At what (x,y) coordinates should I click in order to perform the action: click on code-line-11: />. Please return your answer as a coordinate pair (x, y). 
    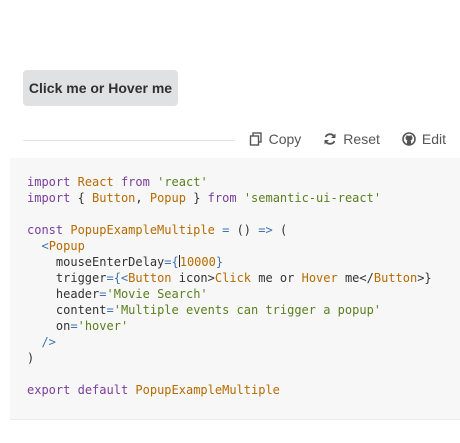
    Looking at the image, I should click on (41, 342).